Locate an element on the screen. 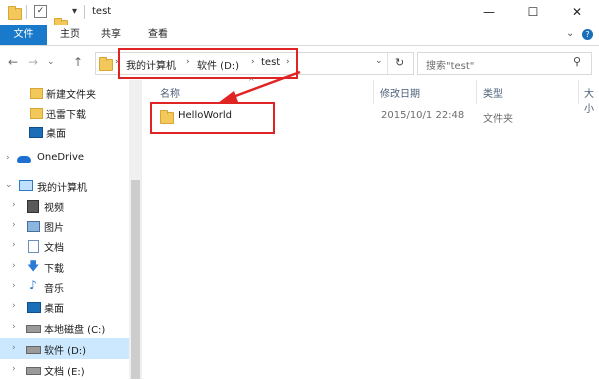 This screenshot has width=599, height=380. address-divider is located at coordinates (387, 63).